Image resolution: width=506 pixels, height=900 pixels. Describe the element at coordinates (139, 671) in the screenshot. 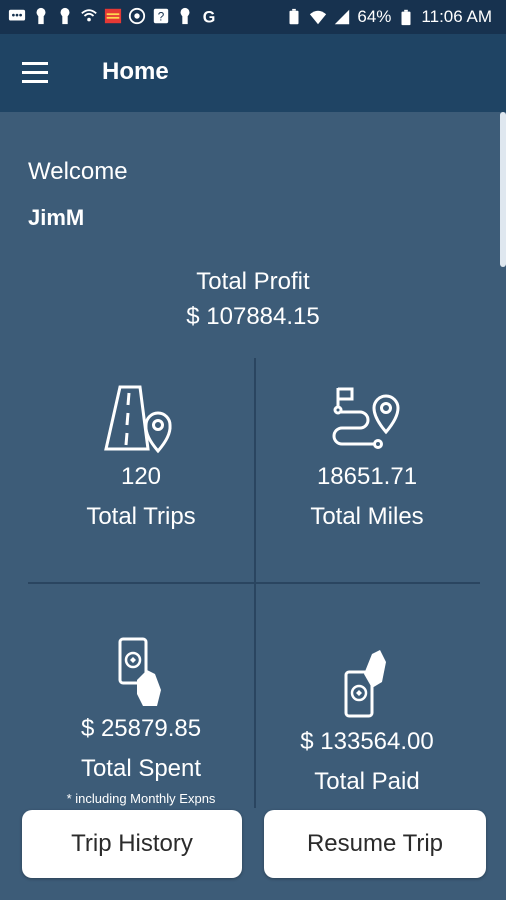

I see `phone-pay-icon` at that location.